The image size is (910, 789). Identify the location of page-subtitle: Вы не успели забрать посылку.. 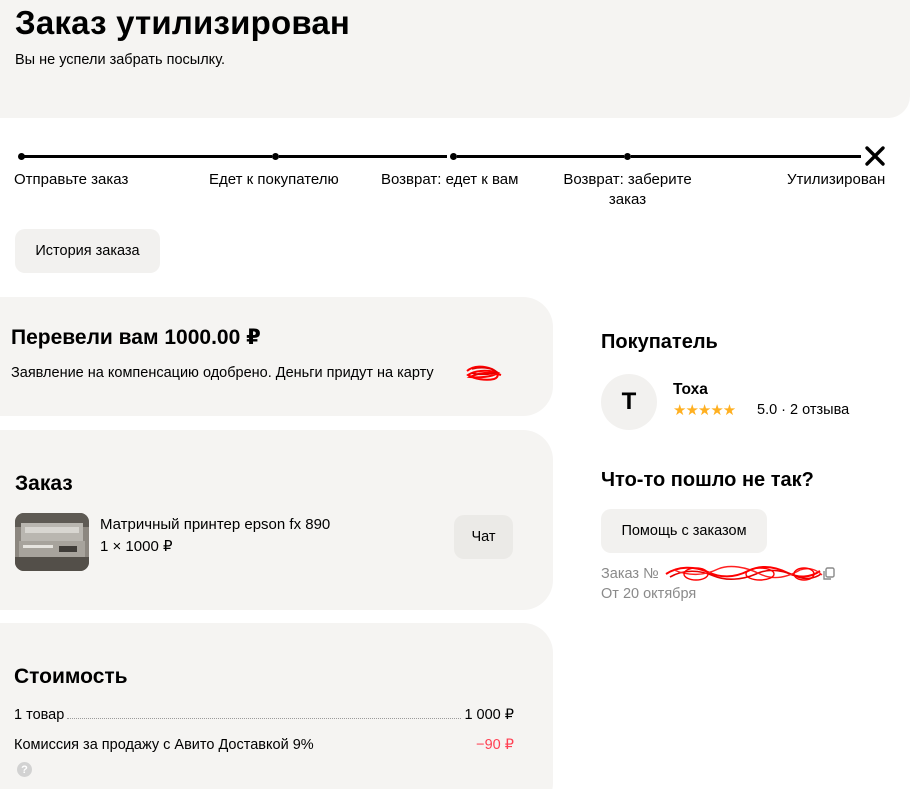
(120, 60).